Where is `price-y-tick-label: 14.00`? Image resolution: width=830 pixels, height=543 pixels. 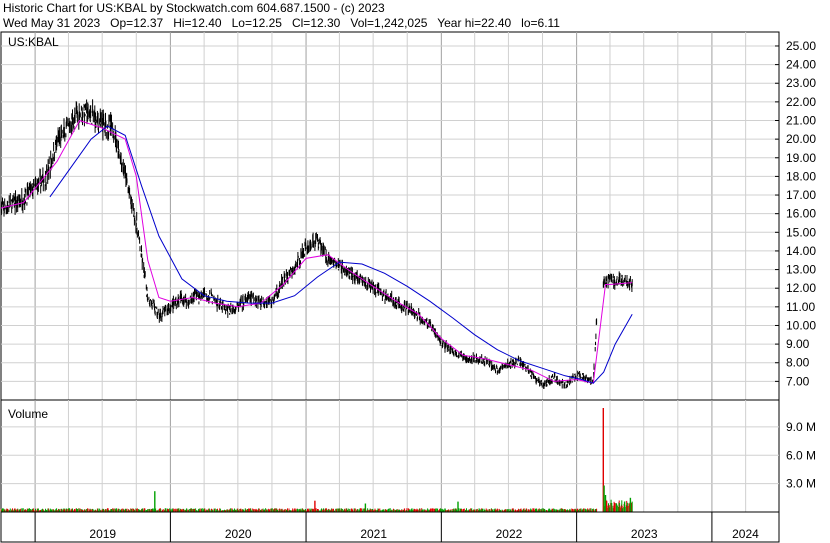 price-y-tick-label: 14.00 is located at coordinates (801, 251).